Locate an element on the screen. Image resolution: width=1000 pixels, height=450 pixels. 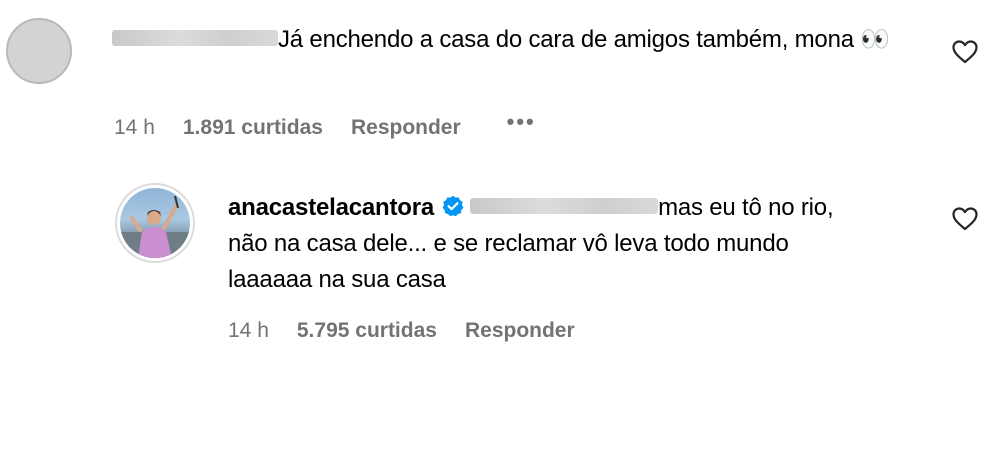
redacted-username is located at coordinates (195, 37).